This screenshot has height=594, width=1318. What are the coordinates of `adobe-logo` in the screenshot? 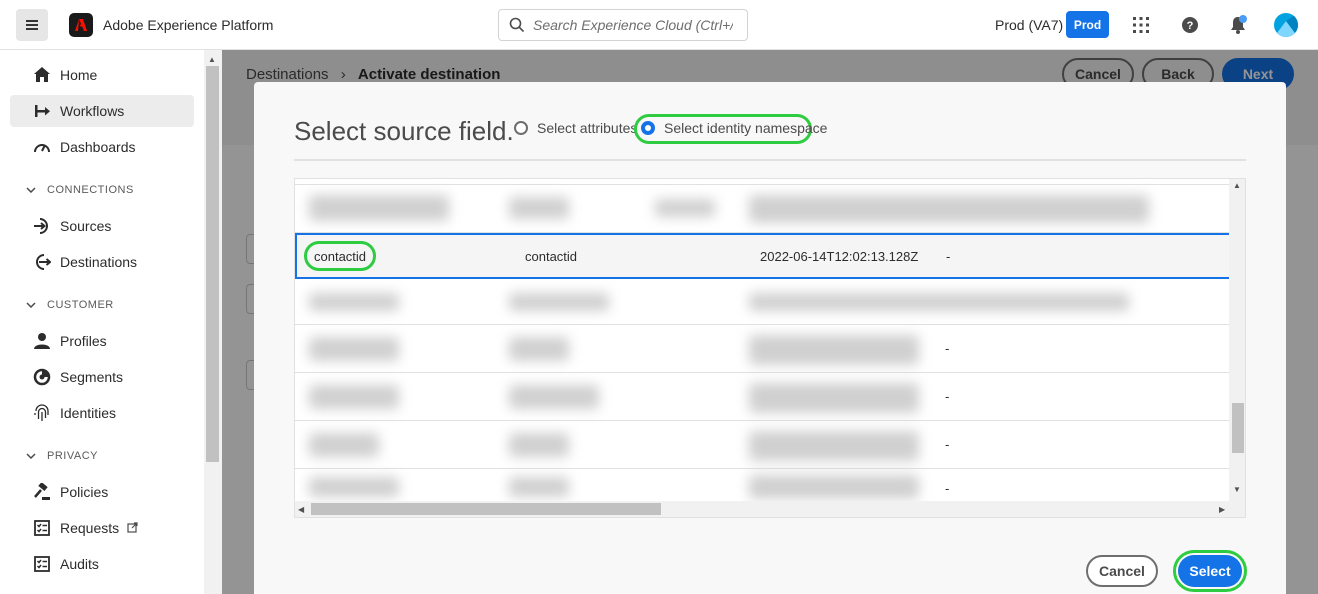 It's located at (81, 25).